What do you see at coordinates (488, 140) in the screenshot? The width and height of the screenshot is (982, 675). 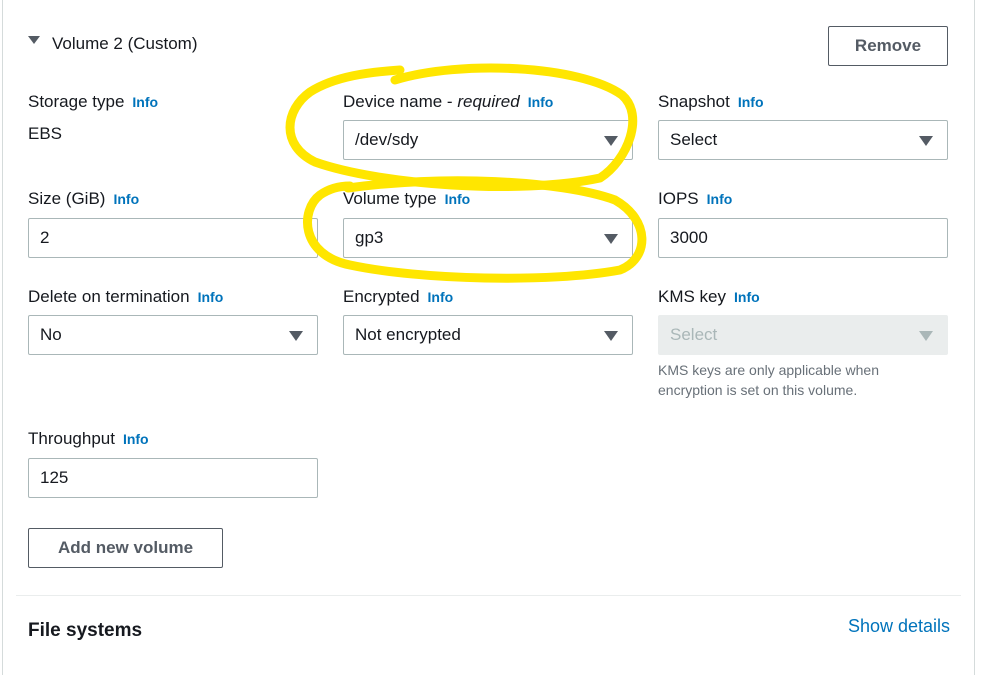 I see `device-name-select: /dev/sdy` at bounding box center [488, 140].